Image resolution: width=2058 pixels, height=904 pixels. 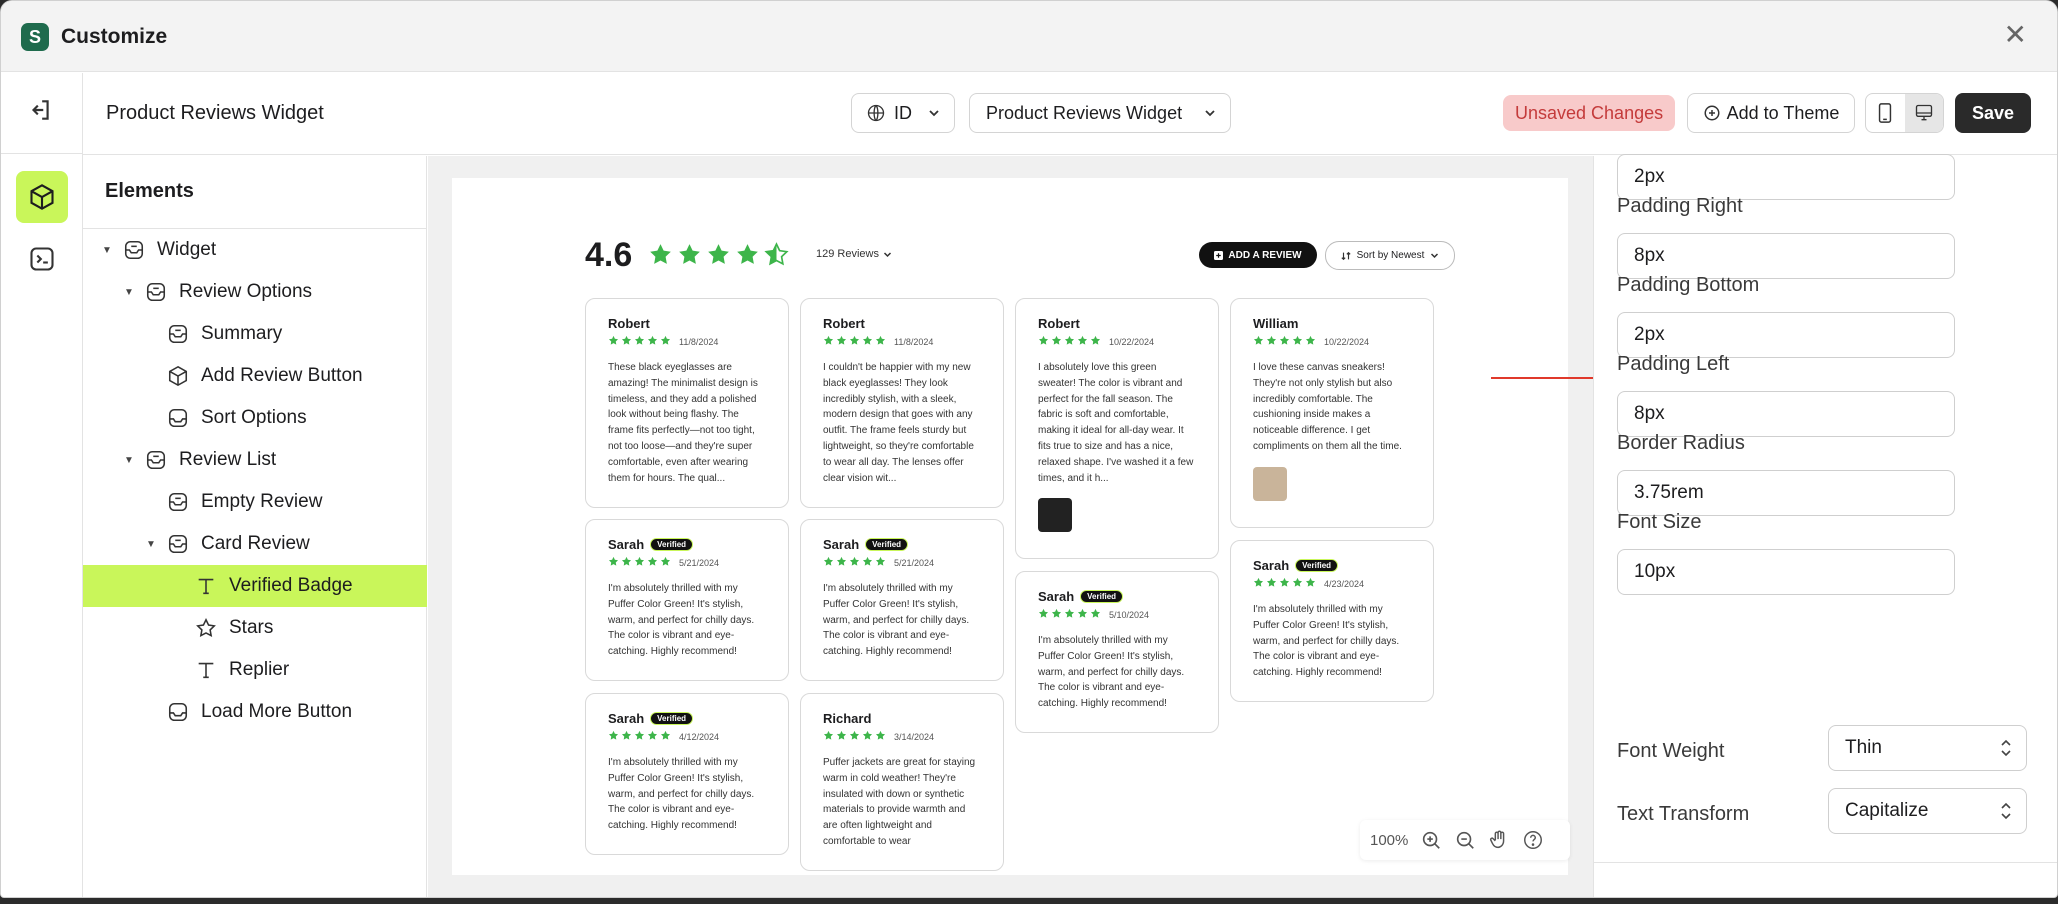 I want to click on tree-item-review-options: ▼ Review Options, so click(x=255, y=292).